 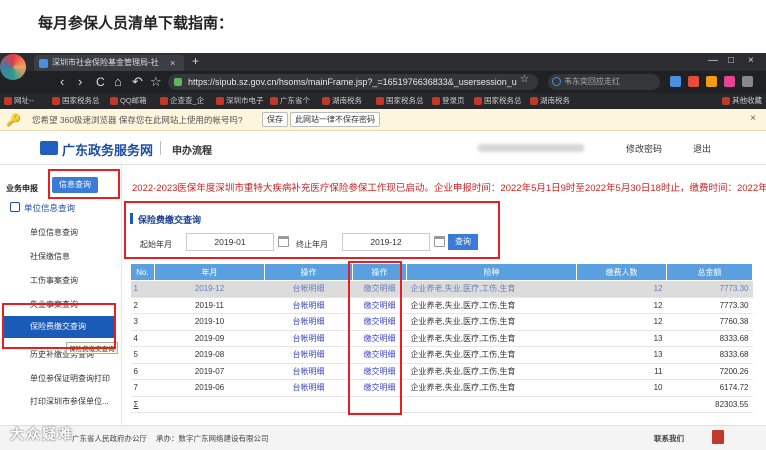 What do you see at coordinates (709, 355) in the screenshot?
I see `total-amount: 8333.68` at bounding box center [709, 355].